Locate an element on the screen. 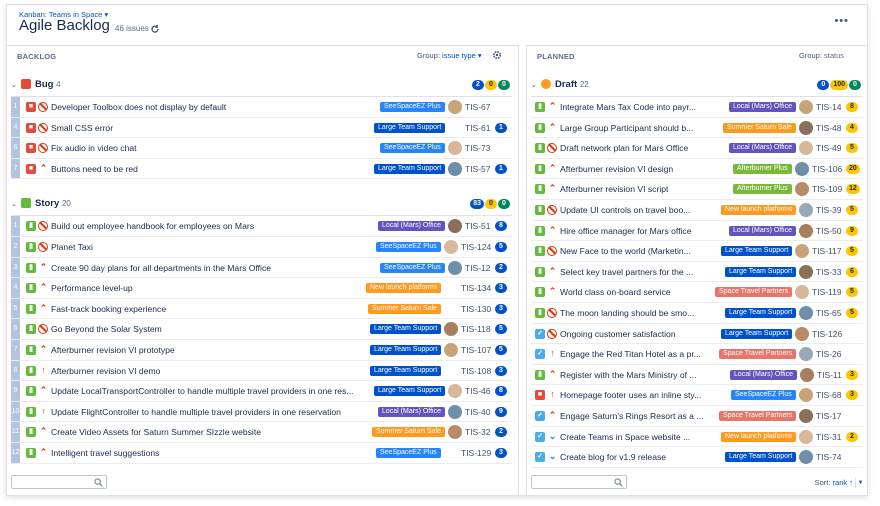 This screenshot has height=506, width=880. rank-number: 2 is located at coordinates (15, 246).